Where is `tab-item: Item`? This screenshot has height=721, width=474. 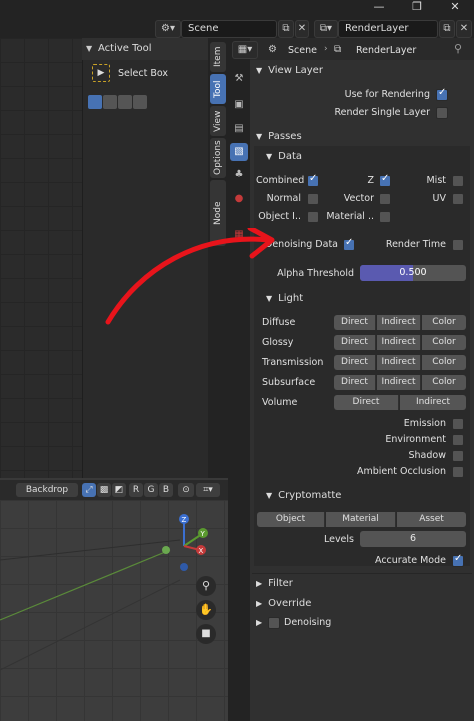 tab-item: Item is located at coordinates (218, 57).